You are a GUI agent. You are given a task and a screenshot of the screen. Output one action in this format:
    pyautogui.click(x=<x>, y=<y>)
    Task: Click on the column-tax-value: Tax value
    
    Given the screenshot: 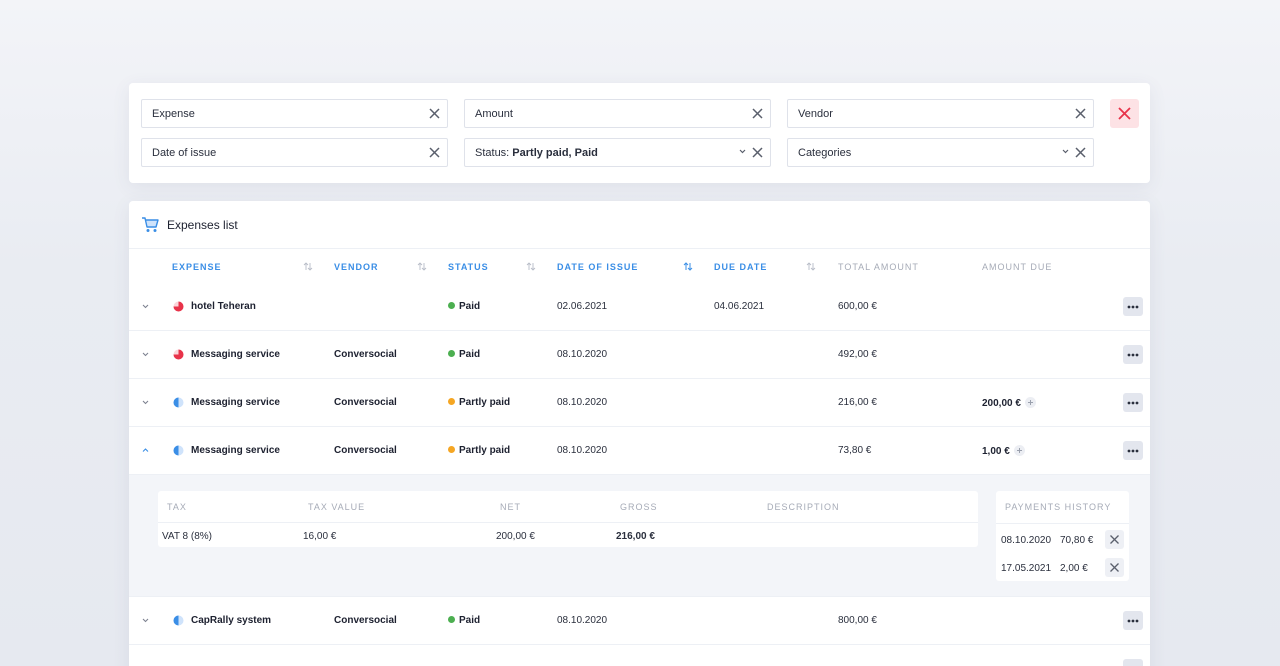 What is the action you would take?
    pyautogui.click(x=337, y=507)
    